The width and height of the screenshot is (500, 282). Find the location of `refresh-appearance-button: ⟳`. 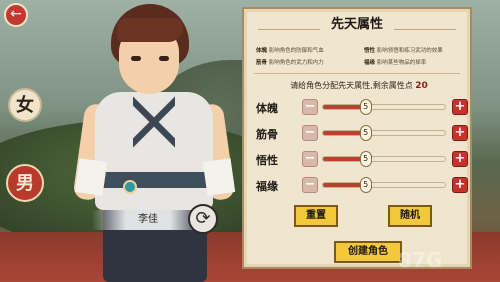

refresh-appearance-button: ⟳ is located at coordinates (203, 219).